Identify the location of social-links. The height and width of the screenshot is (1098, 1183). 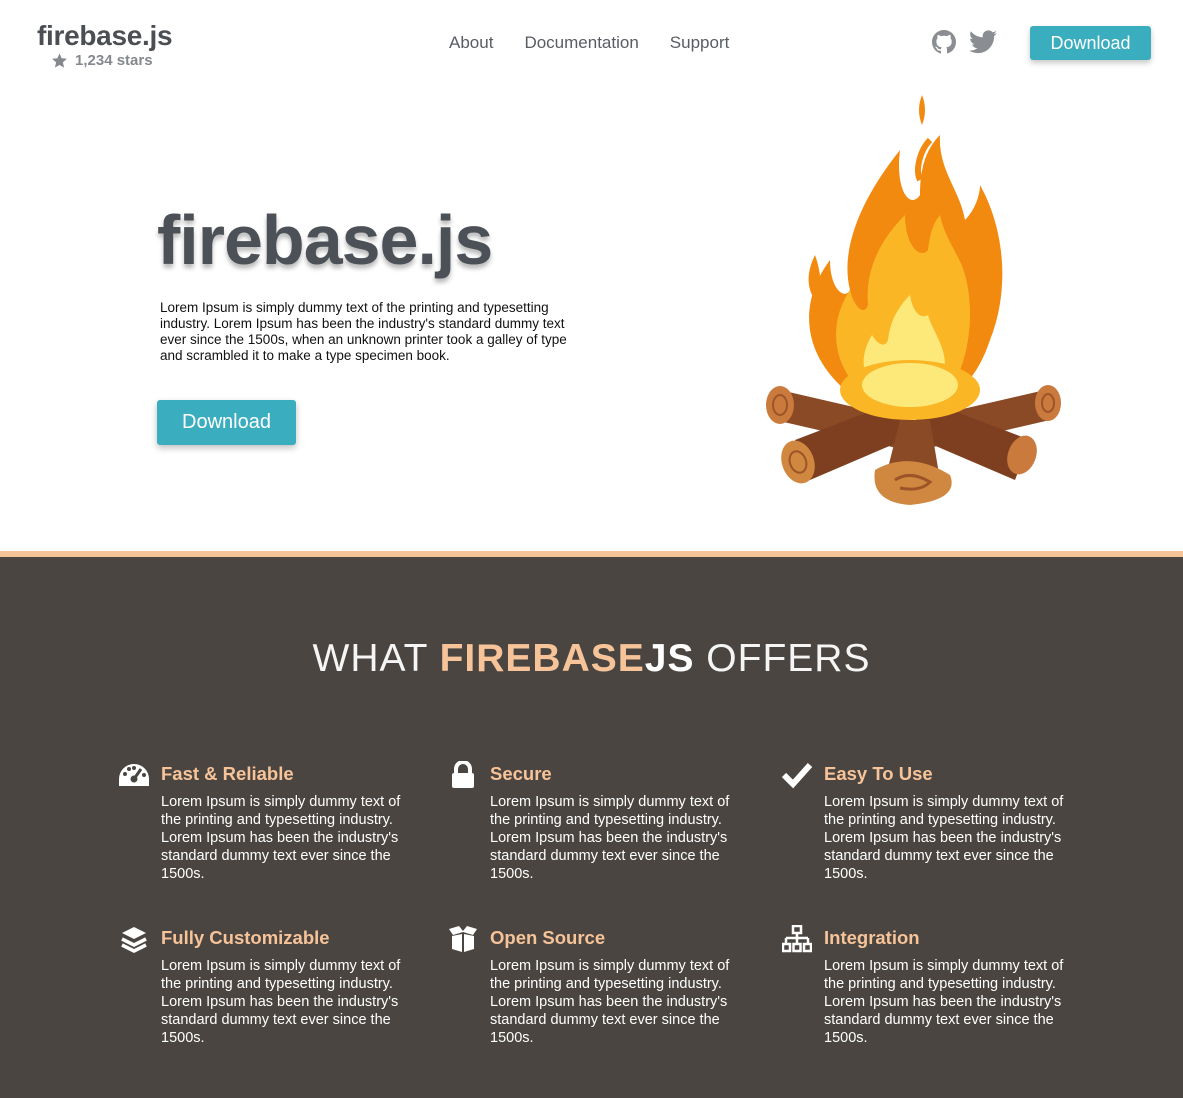
(964, 42).